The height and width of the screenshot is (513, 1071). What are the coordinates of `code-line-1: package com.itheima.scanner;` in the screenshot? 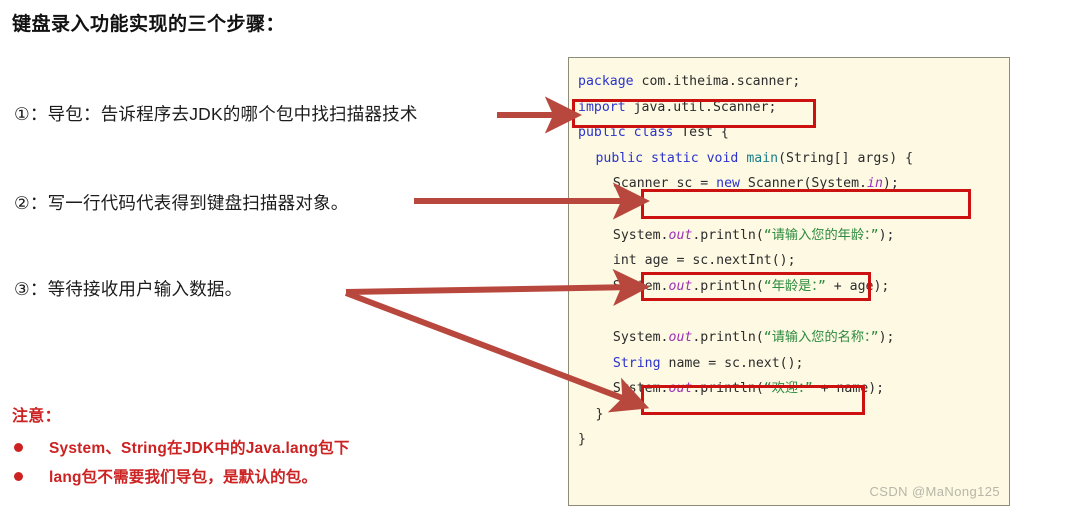 It's located at (793, 82).